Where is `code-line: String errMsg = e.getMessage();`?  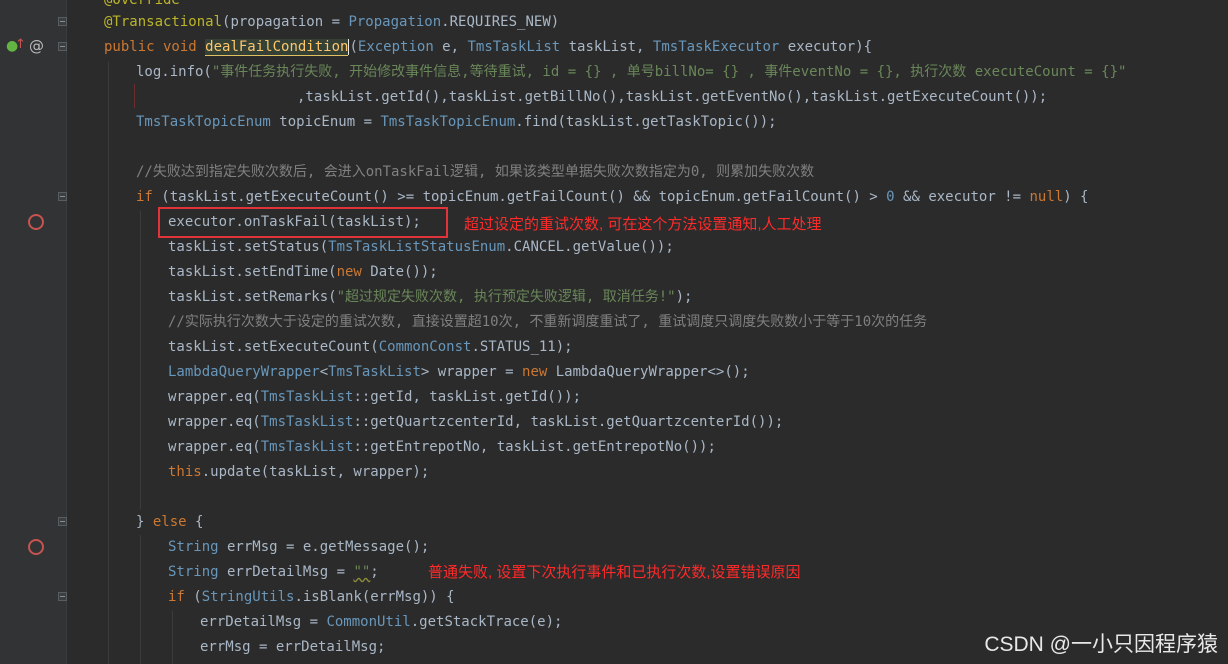 code-line: String errMsg = e.getMessage(); is located at coordinates (299, 547).